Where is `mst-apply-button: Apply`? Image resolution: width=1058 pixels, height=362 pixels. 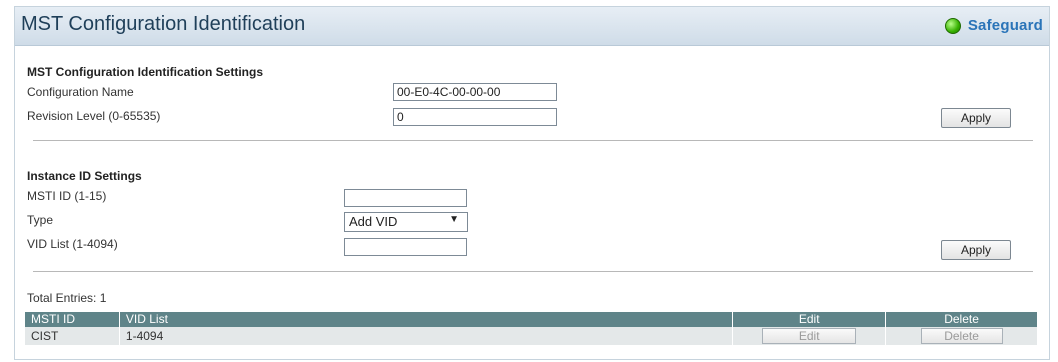
mst-apply-button: Apply is located at coordinates (976, 118).